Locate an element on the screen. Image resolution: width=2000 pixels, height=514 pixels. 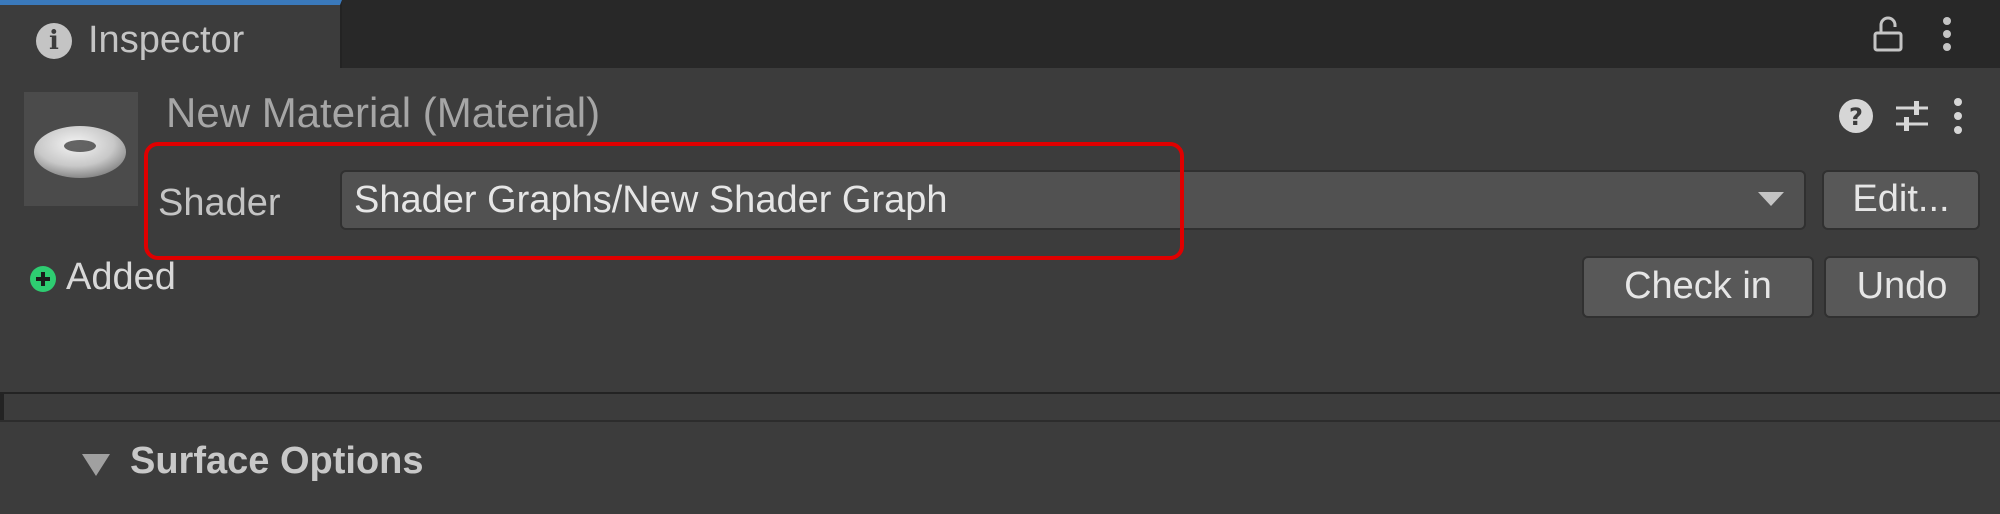
presets-icon is located at coordinates (1912, 116).